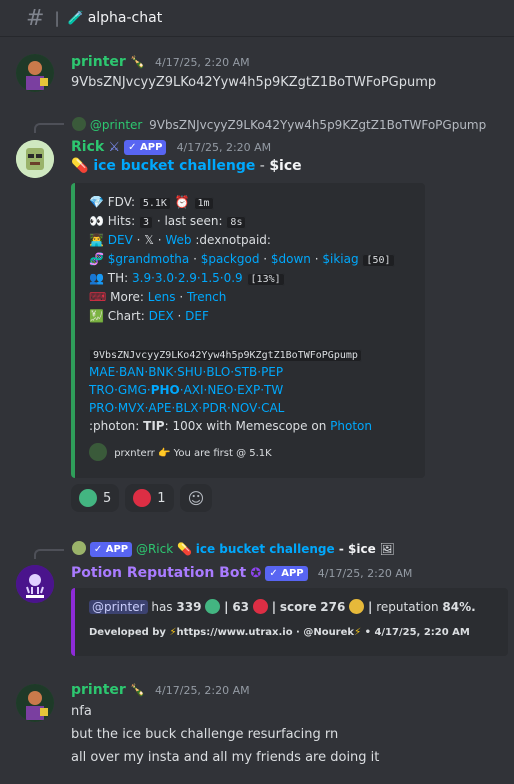 Image resolution: width=514 pixels, height=784 pixels. I want to click on reputation-value: 84%., so click(459, 607).